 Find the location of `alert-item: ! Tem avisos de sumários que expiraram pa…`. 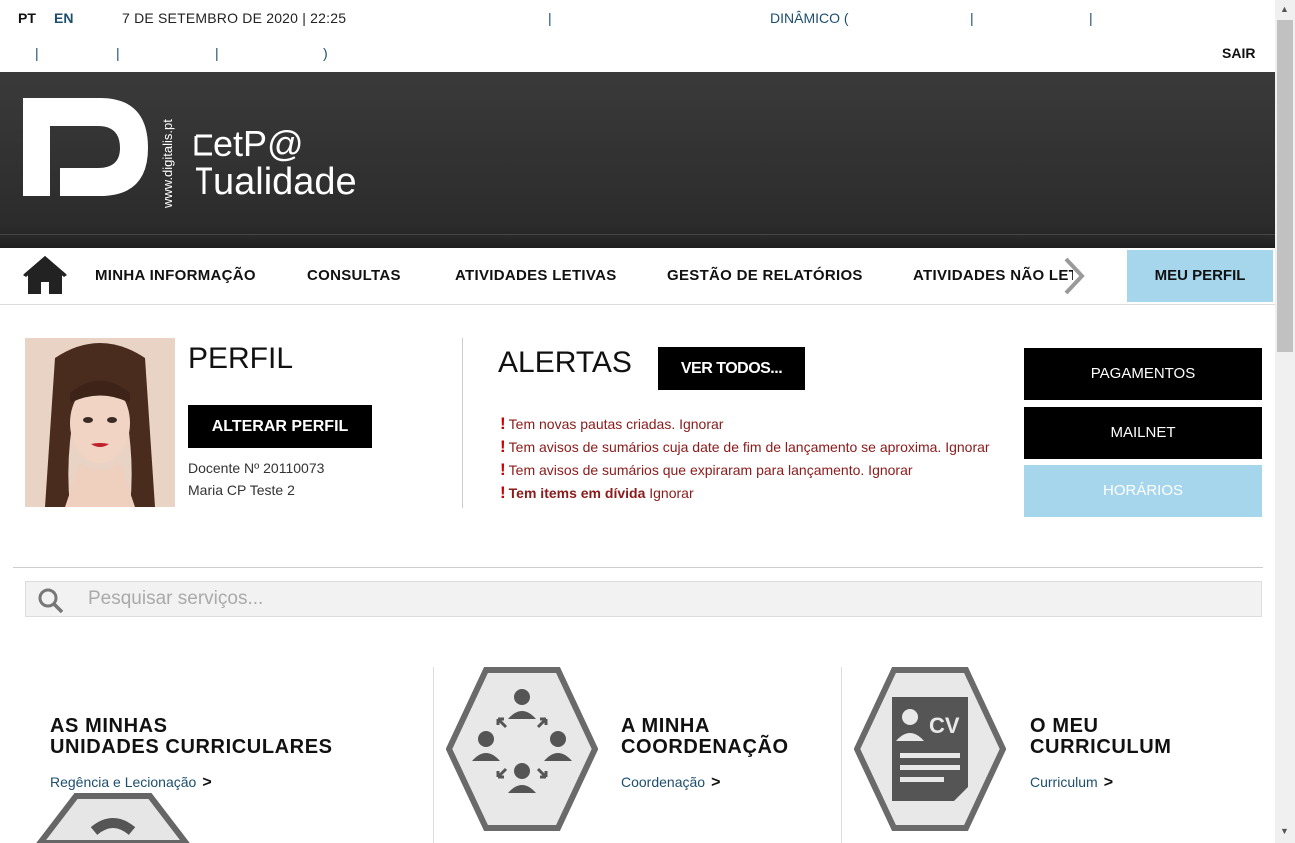

alert-item: ! Tem avisos de sumários que expiraram pa… is located at coordinates (706, 470).